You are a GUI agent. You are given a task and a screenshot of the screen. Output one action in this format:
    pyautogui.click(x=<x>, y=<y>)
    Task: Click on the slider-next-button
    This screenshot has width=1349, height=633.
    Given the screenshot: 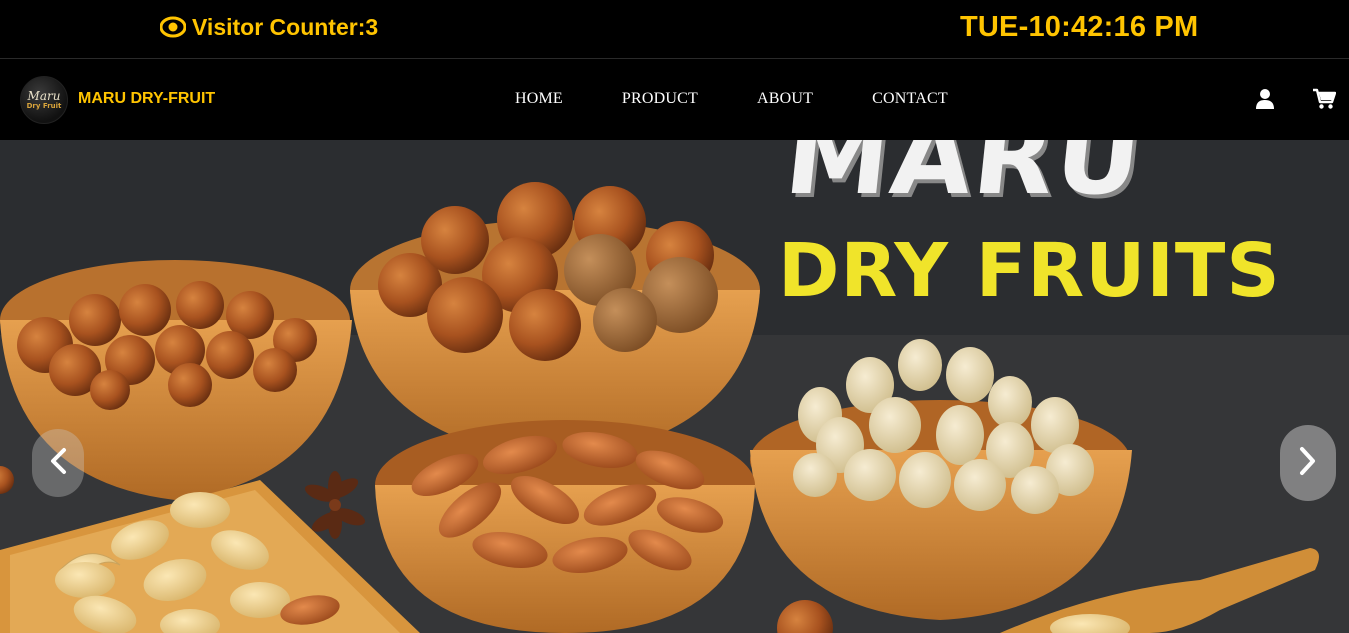 What is the action you would take?
    pyautogui.click(x=1308, y=463)
    